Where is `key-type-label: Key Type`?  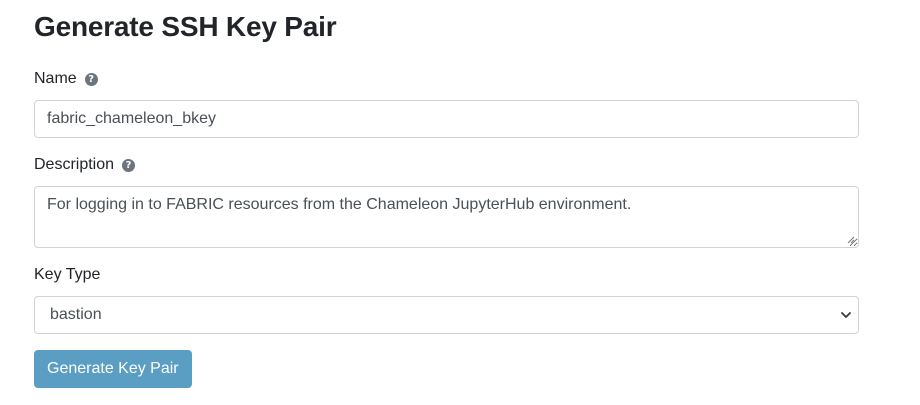 key-type-label: Key Type is located at coordinates (67, 274).